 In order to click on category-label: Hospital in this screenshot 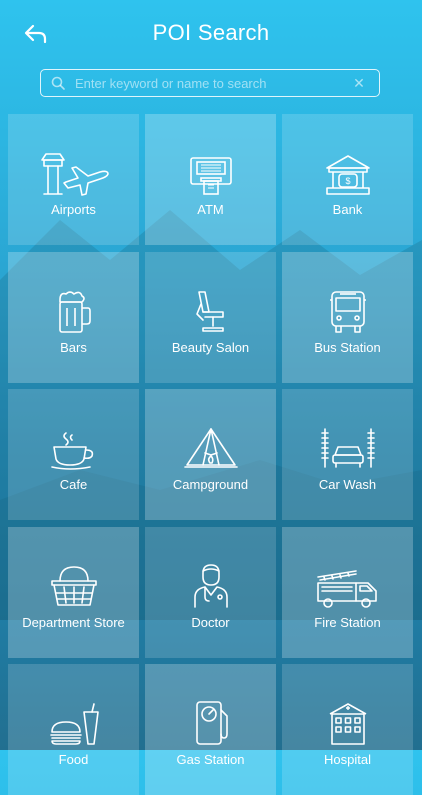, I will do `click(347, 759)`.